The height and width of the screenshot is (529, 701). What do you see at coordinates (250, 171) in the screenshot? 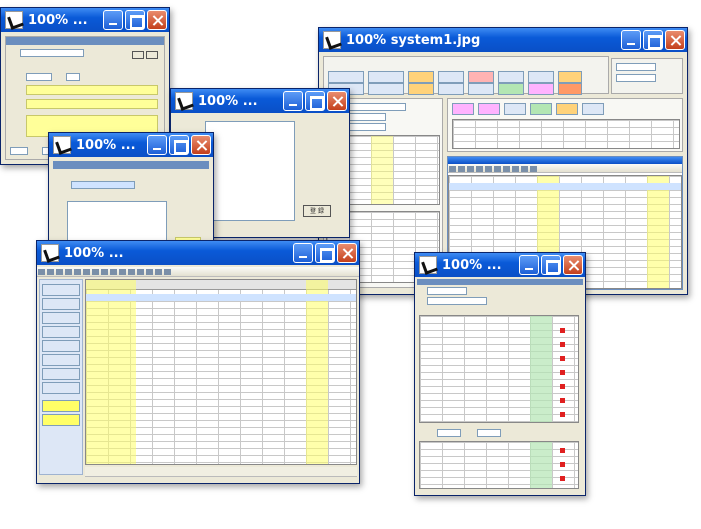
I see `dialog-2-list` at bounding box center [250, 171].